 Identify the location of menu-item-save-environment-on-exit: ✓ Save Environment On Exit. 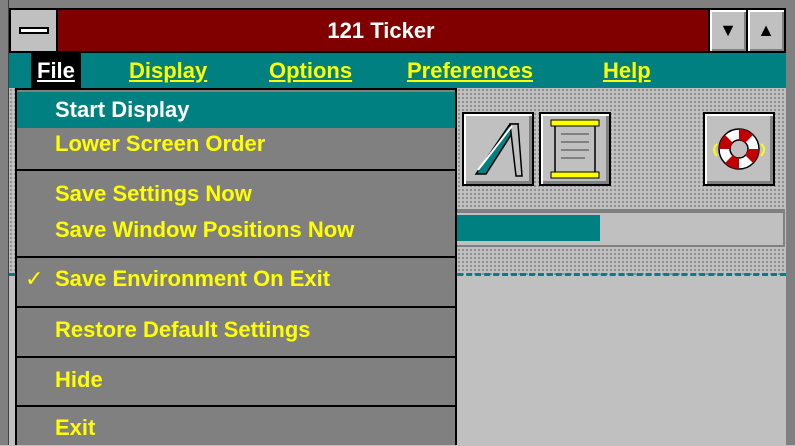
(236, 279).